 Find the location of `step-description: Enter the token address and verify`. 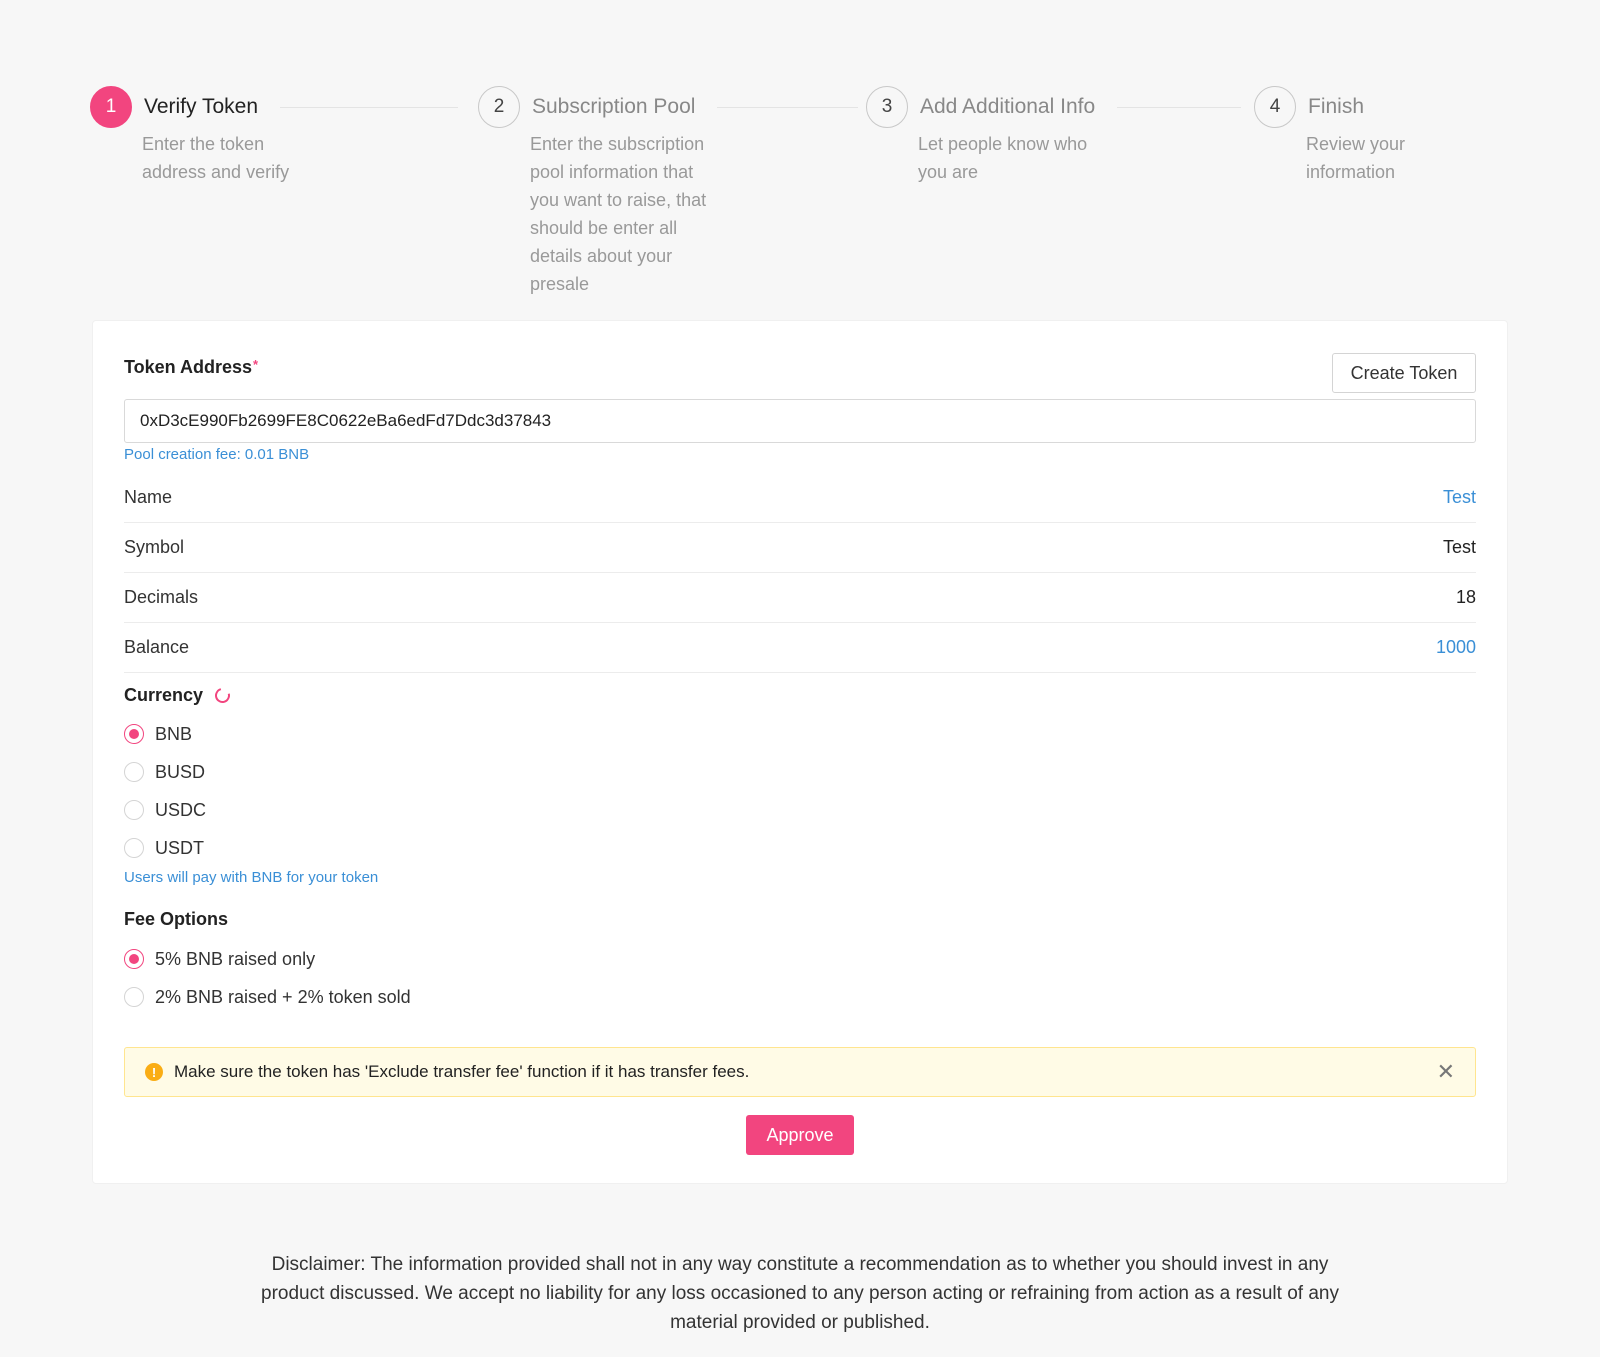

step-description: Enter the token address and verify is located at coordinates (216, 158).